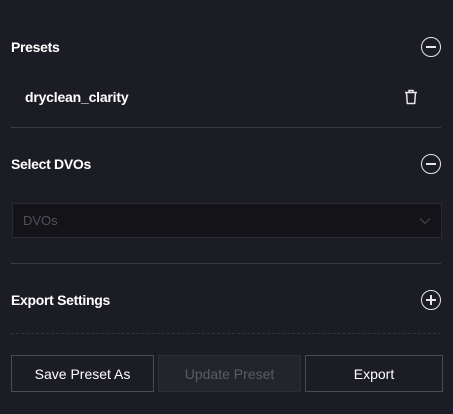 The width and height of the screenshot is (453, 414). Describe the element at coordinates (425, 220) in the screenshot. I see `chevron-down-icon` at that location.